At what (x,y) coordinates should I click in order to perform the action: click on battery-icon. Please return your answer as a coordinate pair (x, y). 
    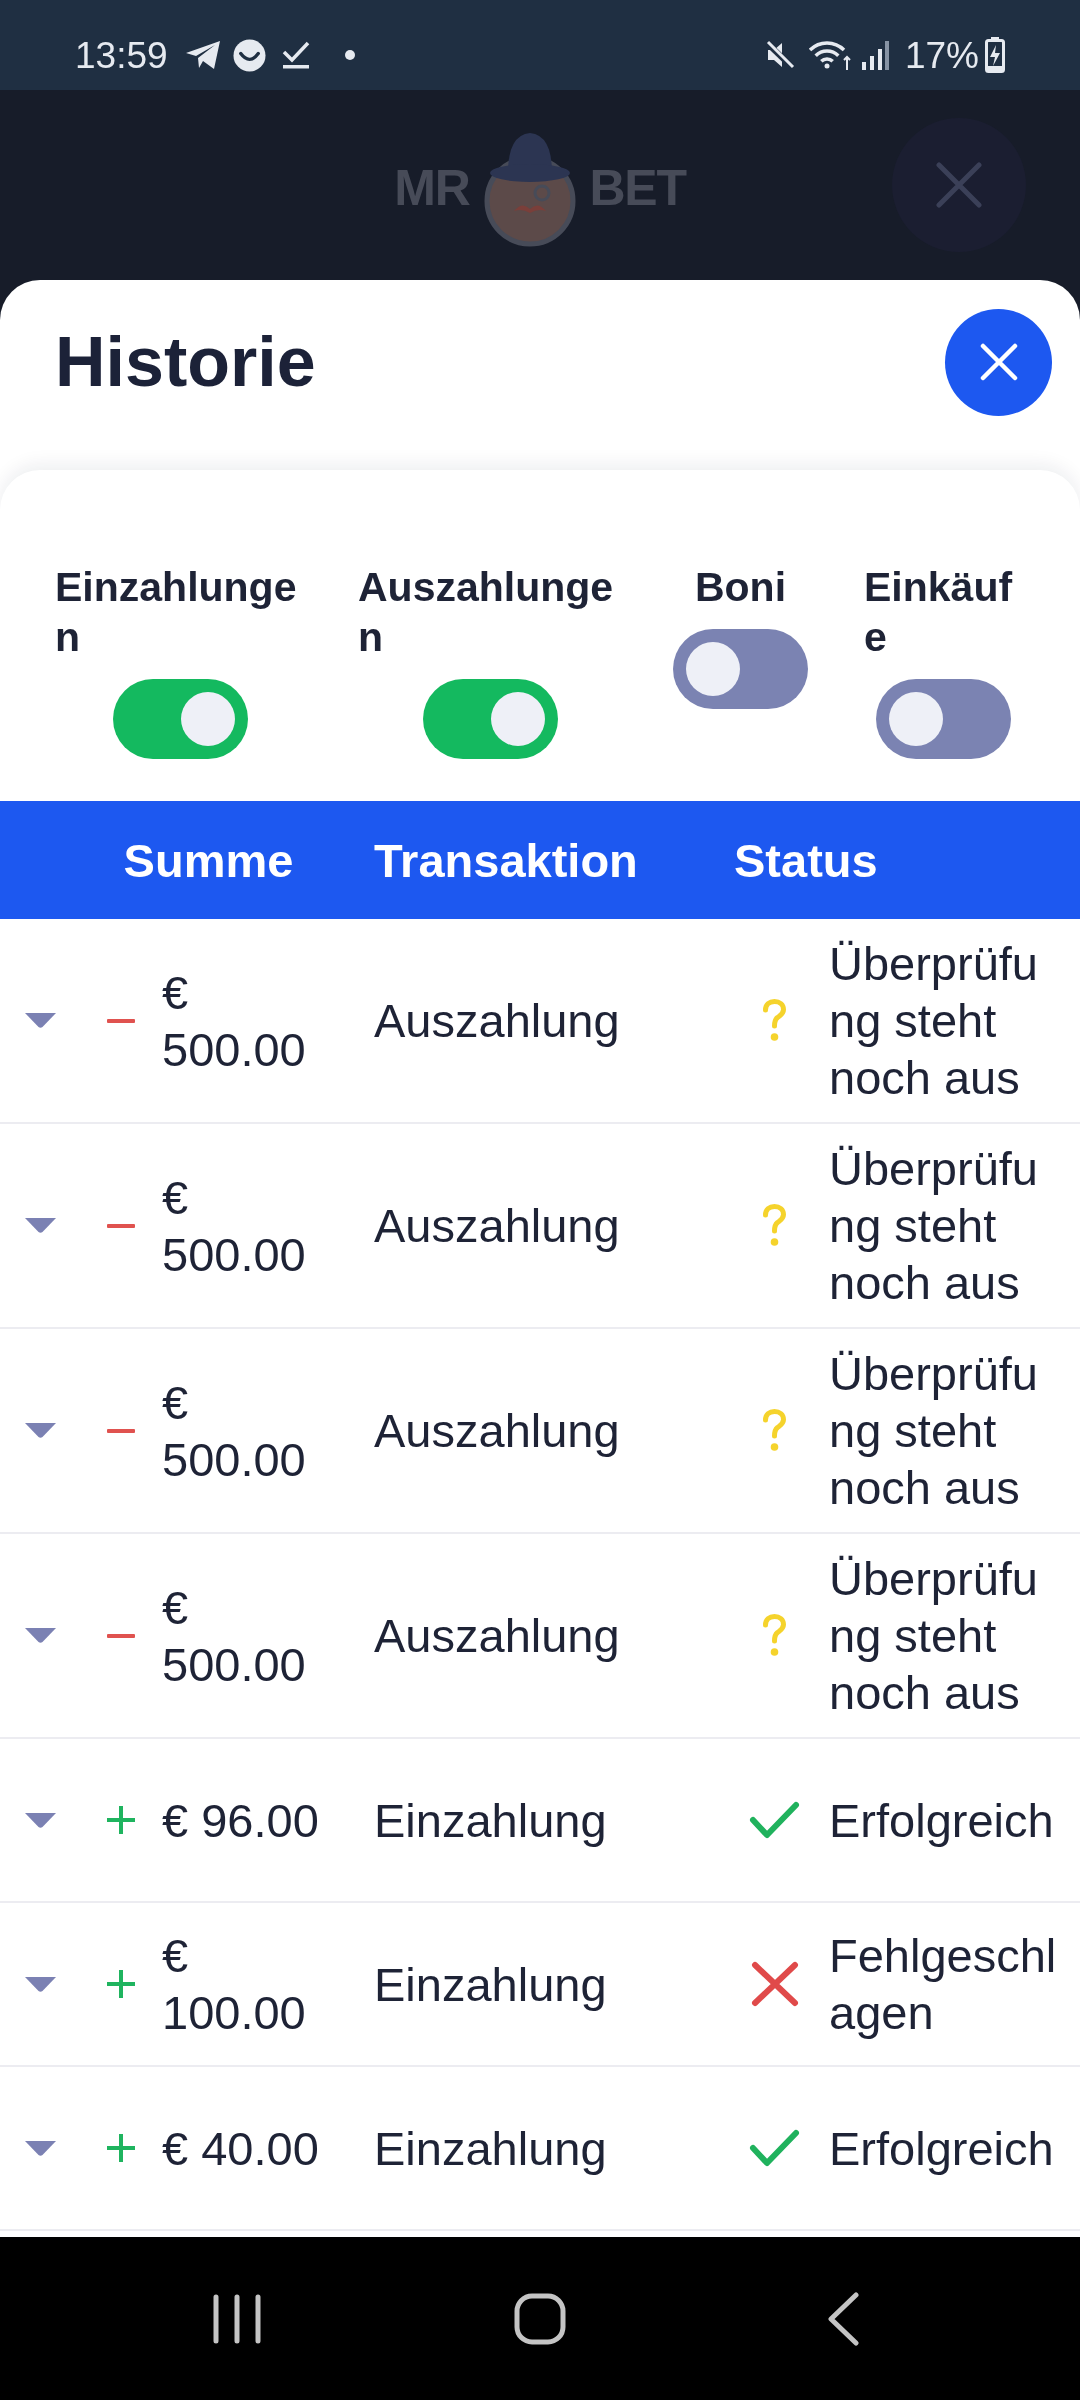
    Looking at the image, I should click on (995, 55).